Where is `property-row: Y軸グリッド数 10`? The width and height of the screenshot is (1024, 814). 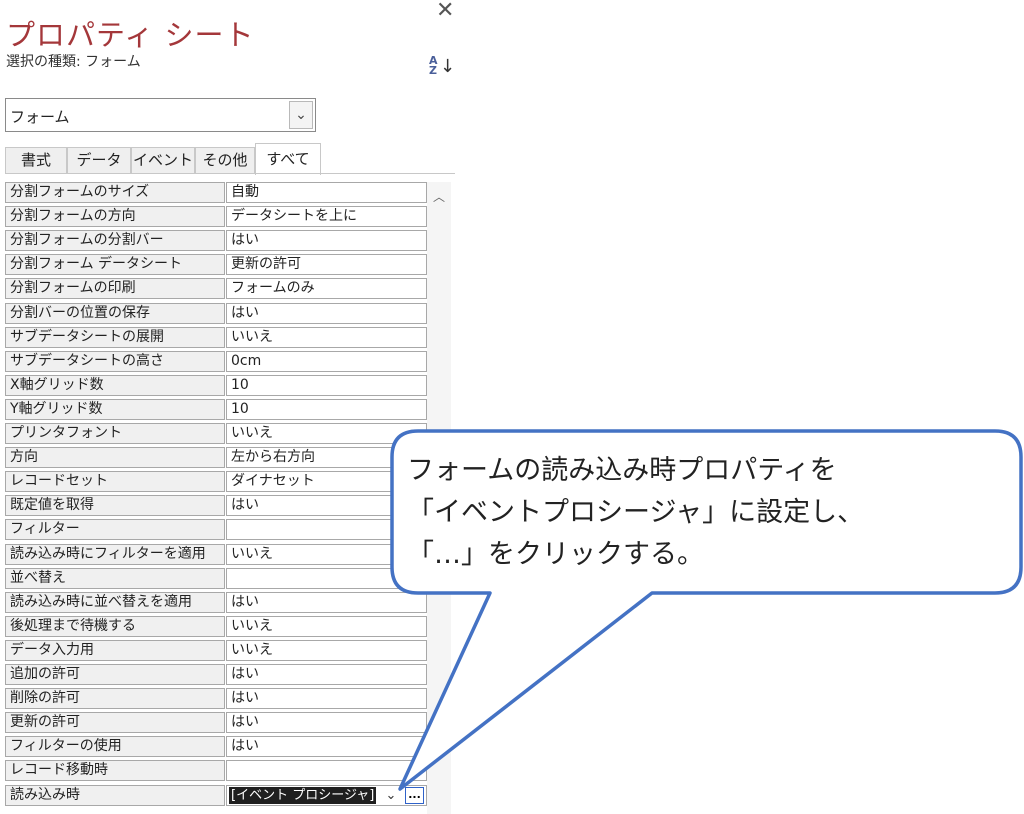
property-row: Y軸グリッド数 10 is located at coordinates (216, 410).